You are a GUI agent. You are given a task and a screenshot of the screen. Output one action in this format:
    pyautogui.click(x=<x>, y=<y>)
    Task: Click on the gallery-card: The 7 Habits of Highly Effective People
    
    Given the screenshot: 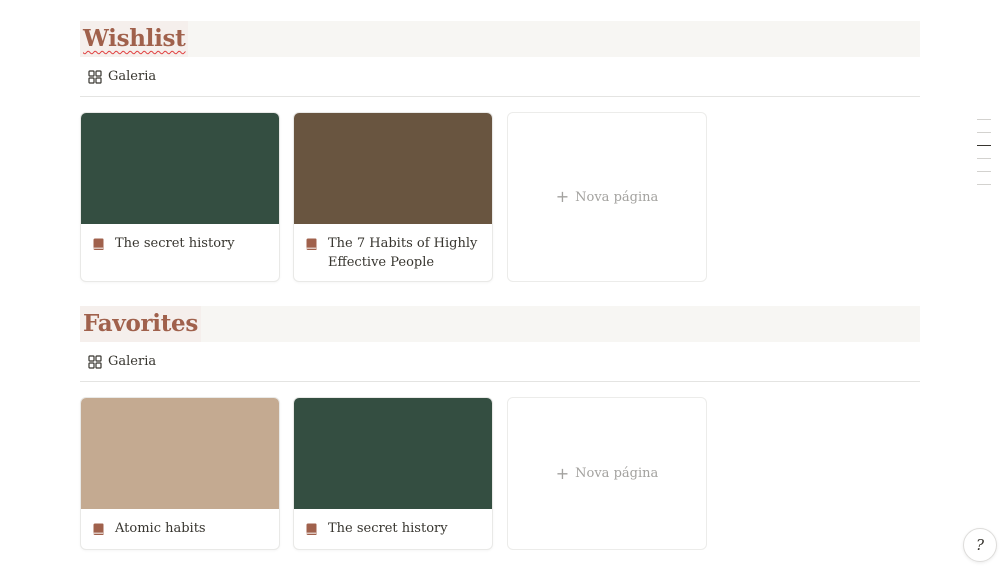 What is the action you would take?
    pyautogui.click(x=393, y=197)
    